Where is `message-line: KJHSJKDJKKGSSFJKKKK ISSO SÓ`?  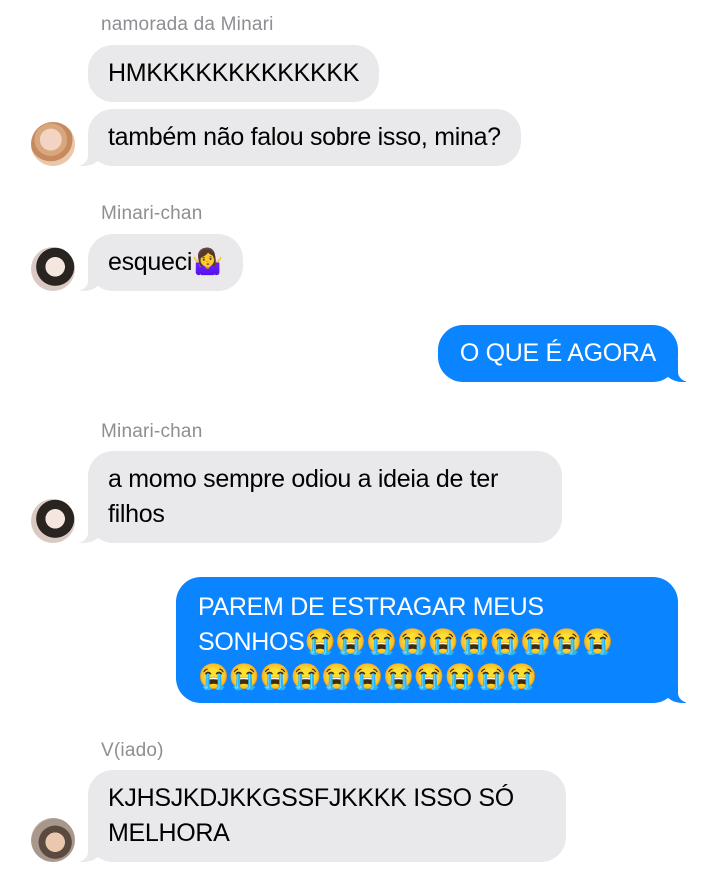 message-line: KJHSJKDJKKGSSFJKKKK ISSO SÓ is located at coordinates (311, 798).